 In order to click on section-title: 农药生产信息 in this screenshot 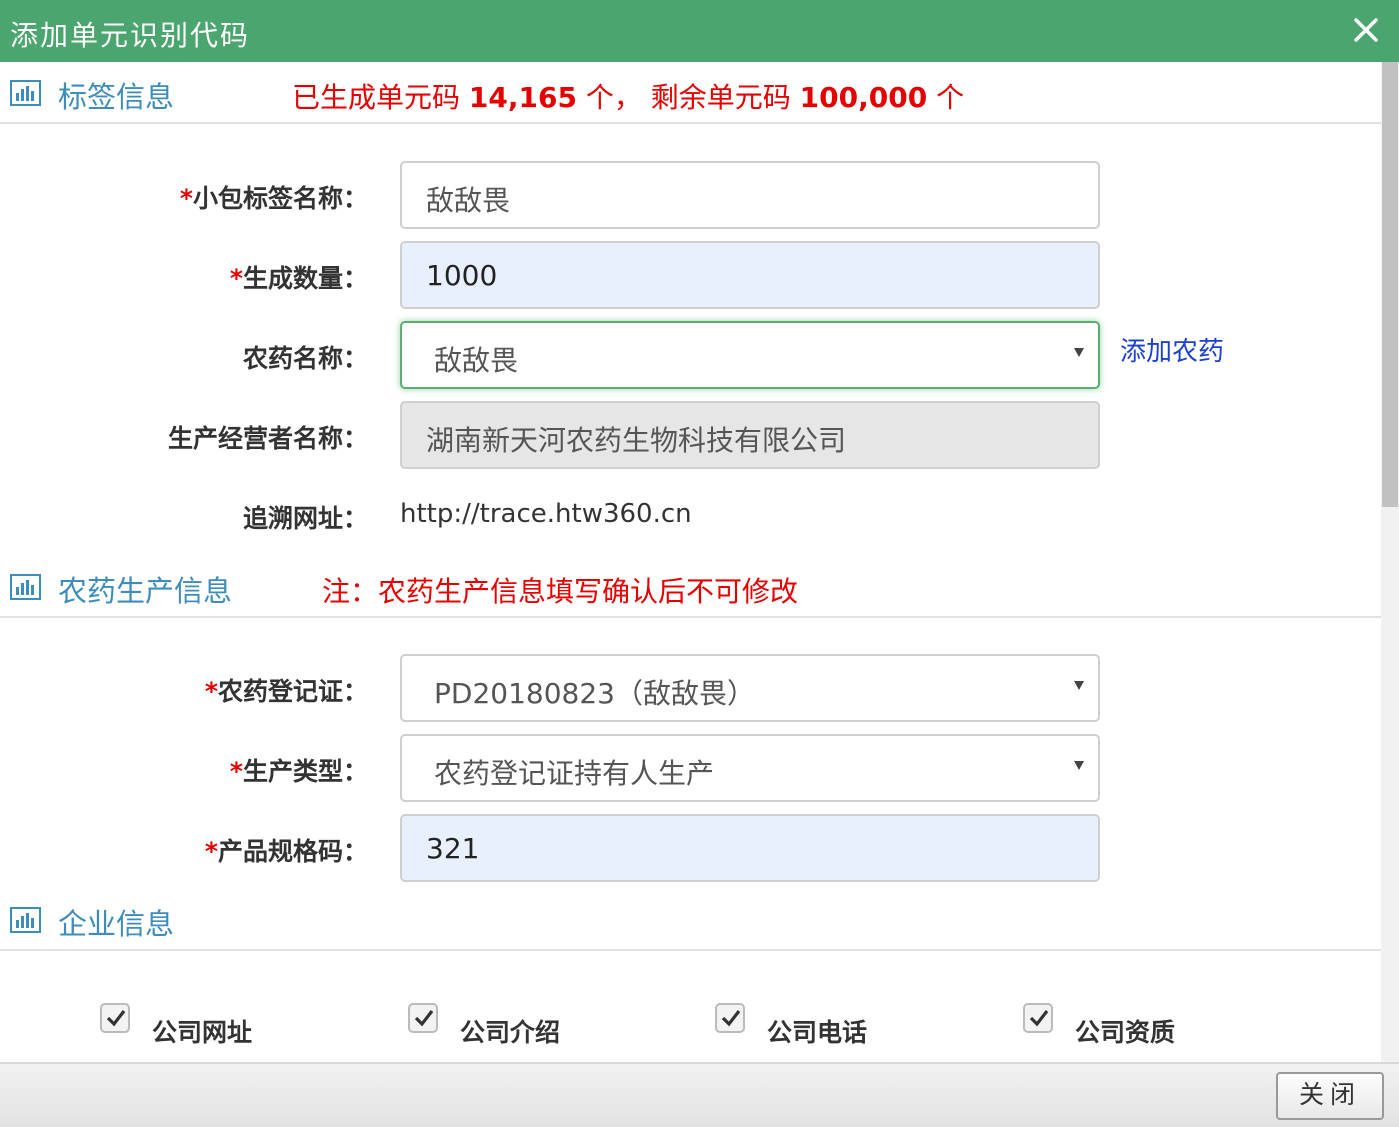, I will do `click(145, 591)`.